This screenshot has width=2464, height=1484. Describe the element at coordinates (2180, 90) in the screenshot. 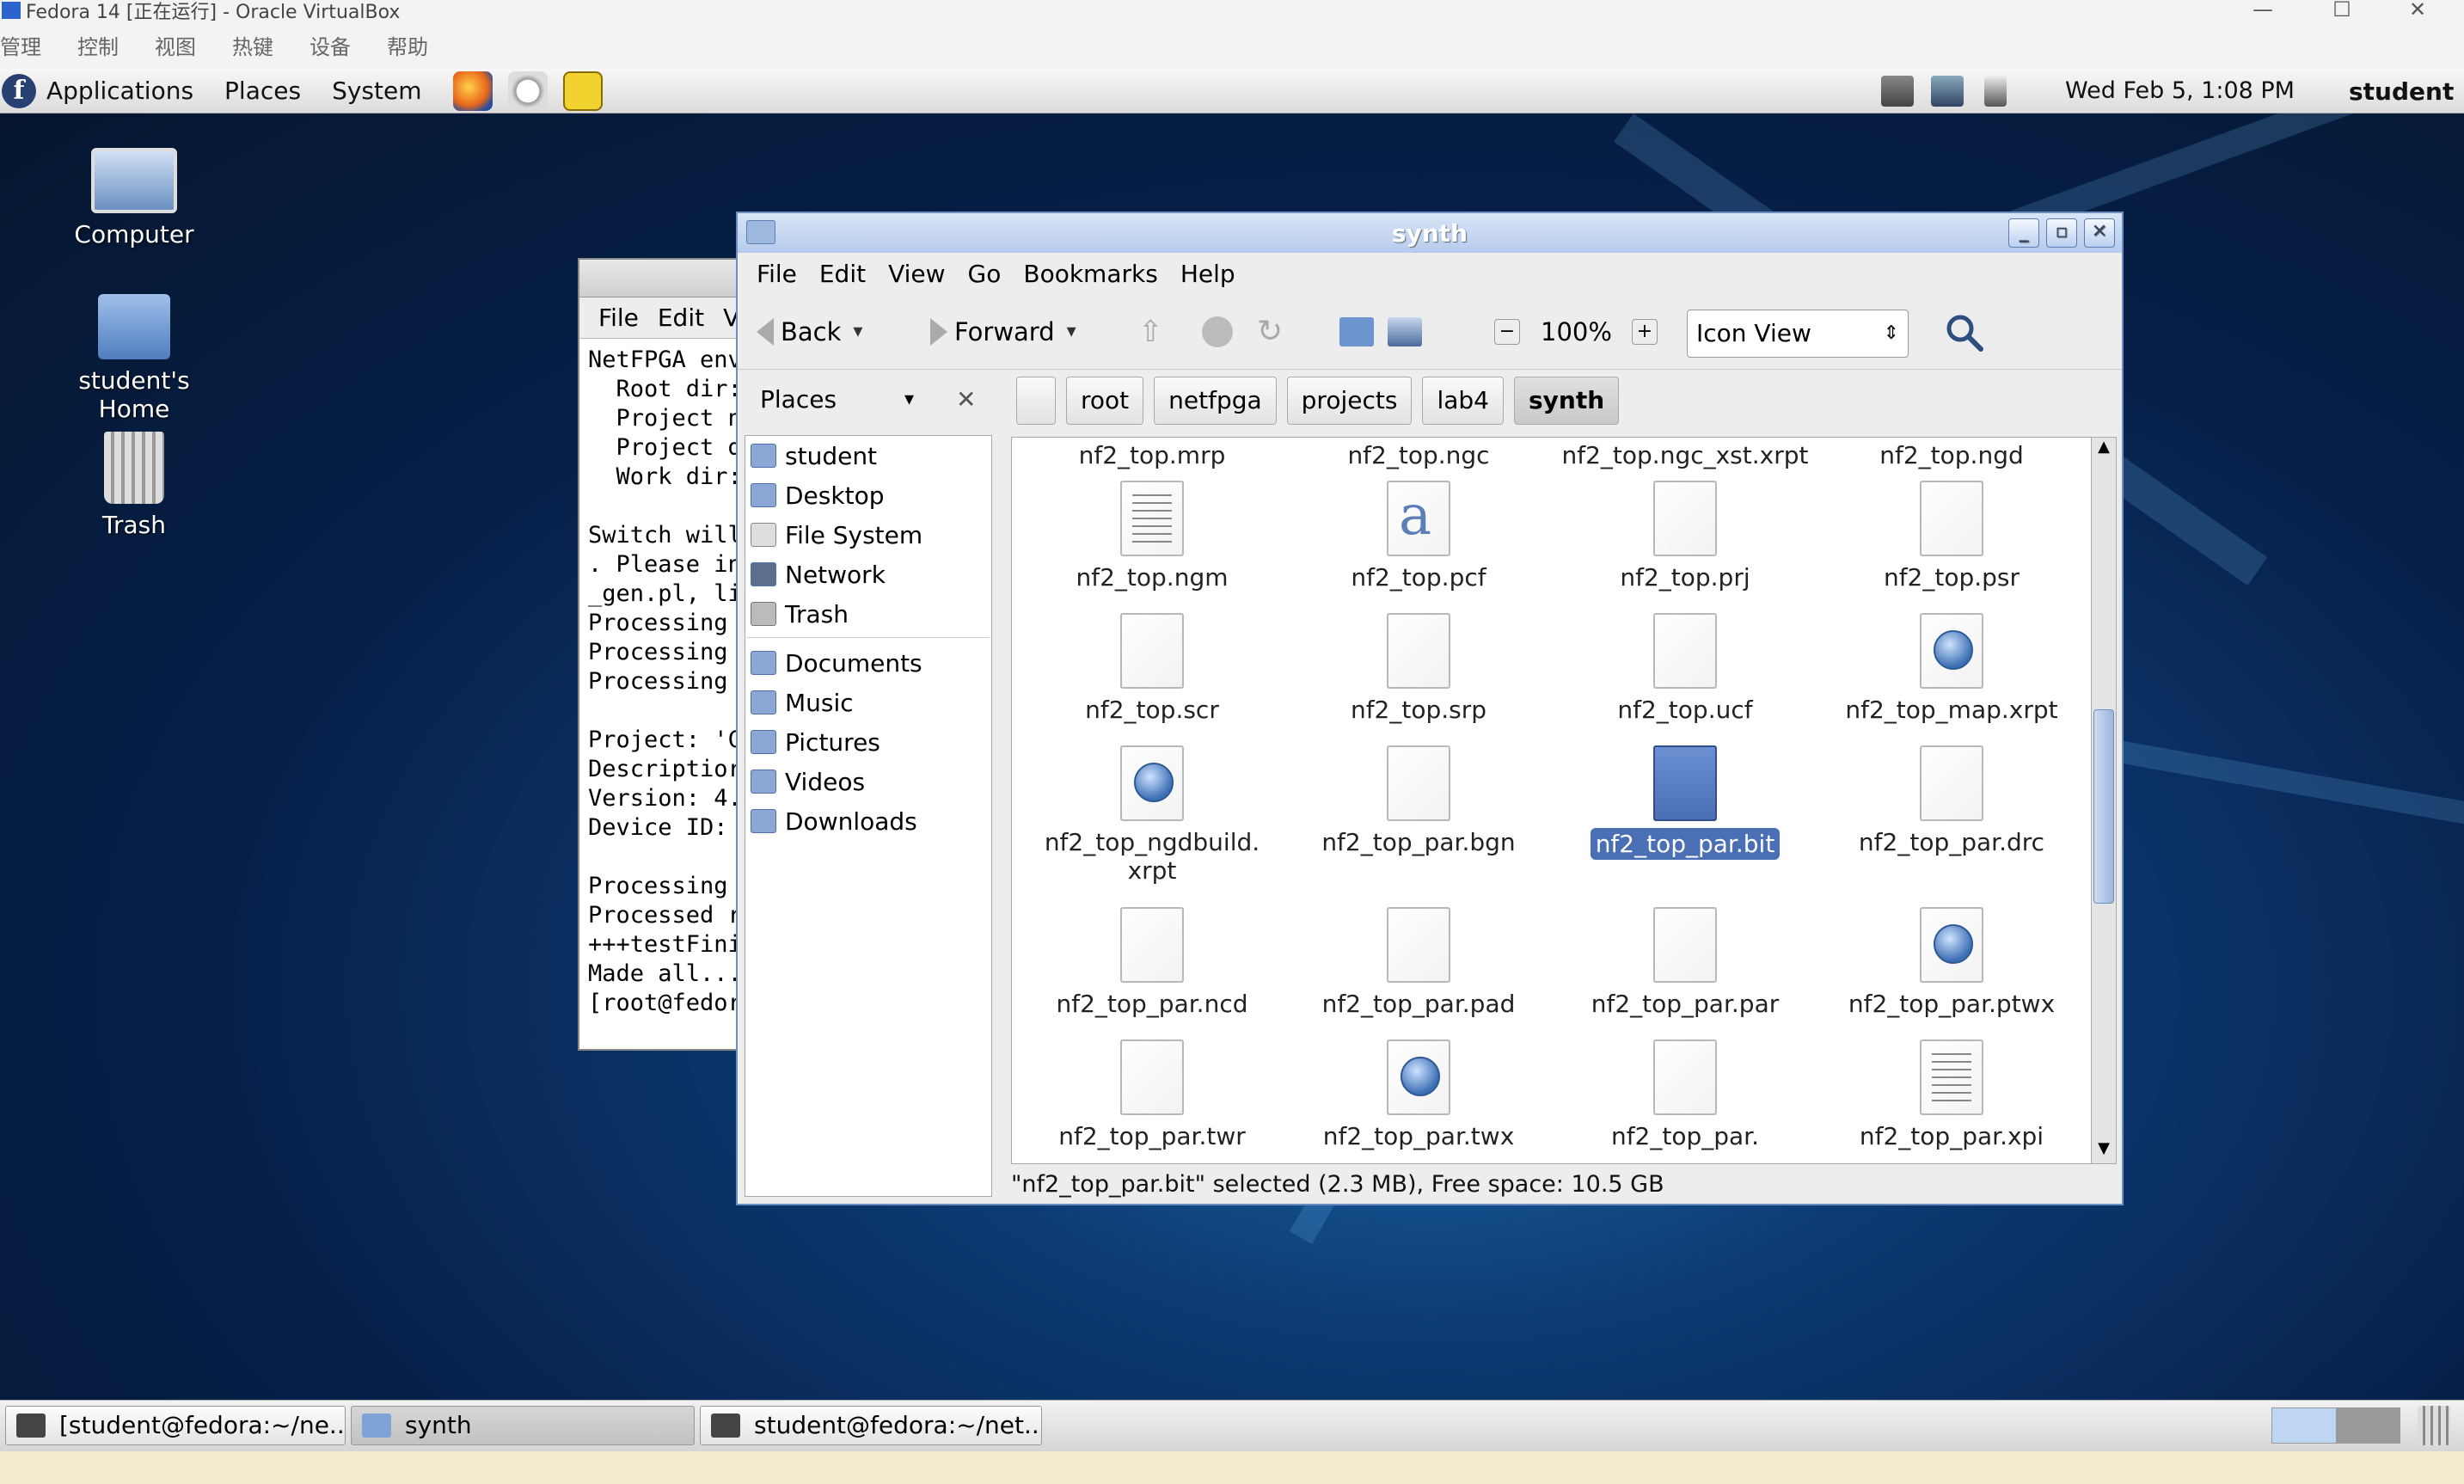

I see `clock: Wed Feb 5, 1:08 PM` at that location.